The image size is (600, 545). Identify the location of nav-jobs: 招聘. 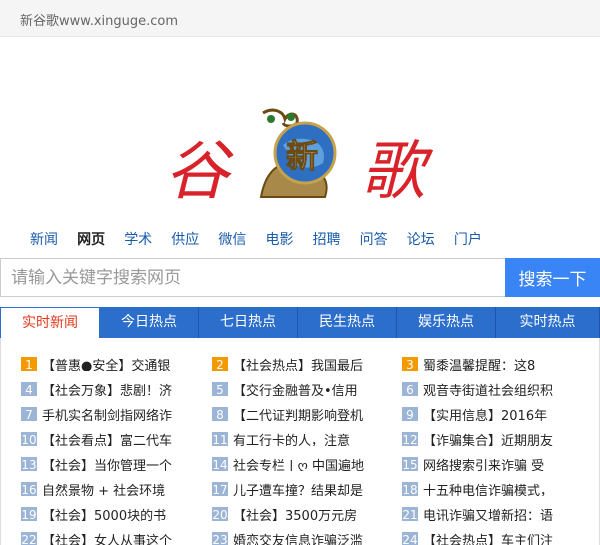
(327, 239).